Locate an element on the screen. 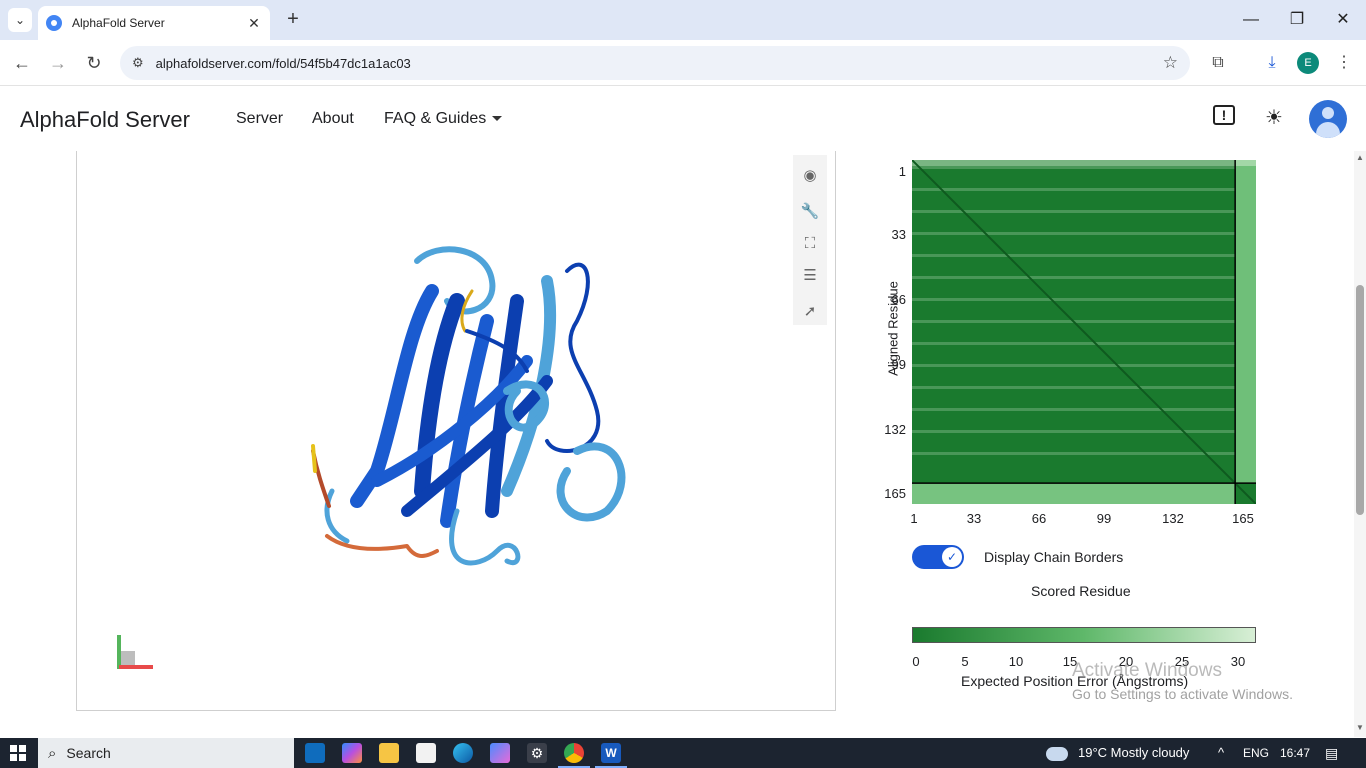  tab-search-button: ⌄ is located at coordinates (20, 20).